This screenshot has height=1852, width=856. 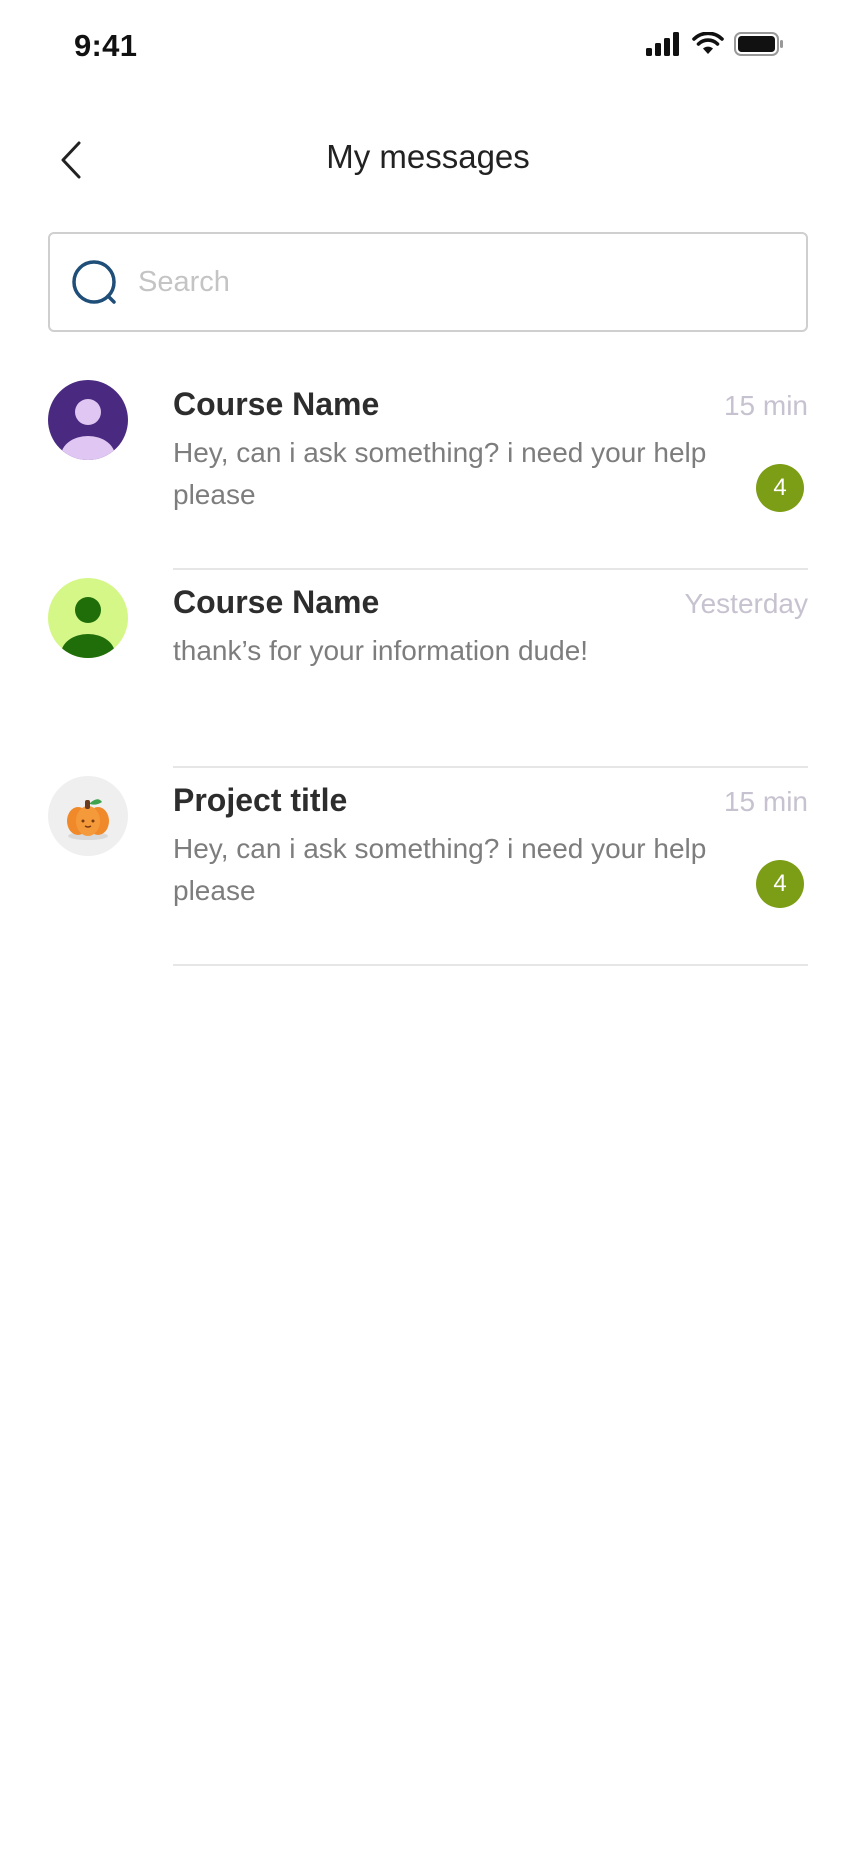 What do you see at coordinates (260, 800) in the screenshot?
I see `message-sender: Project title` at bounding box center [260, 800].